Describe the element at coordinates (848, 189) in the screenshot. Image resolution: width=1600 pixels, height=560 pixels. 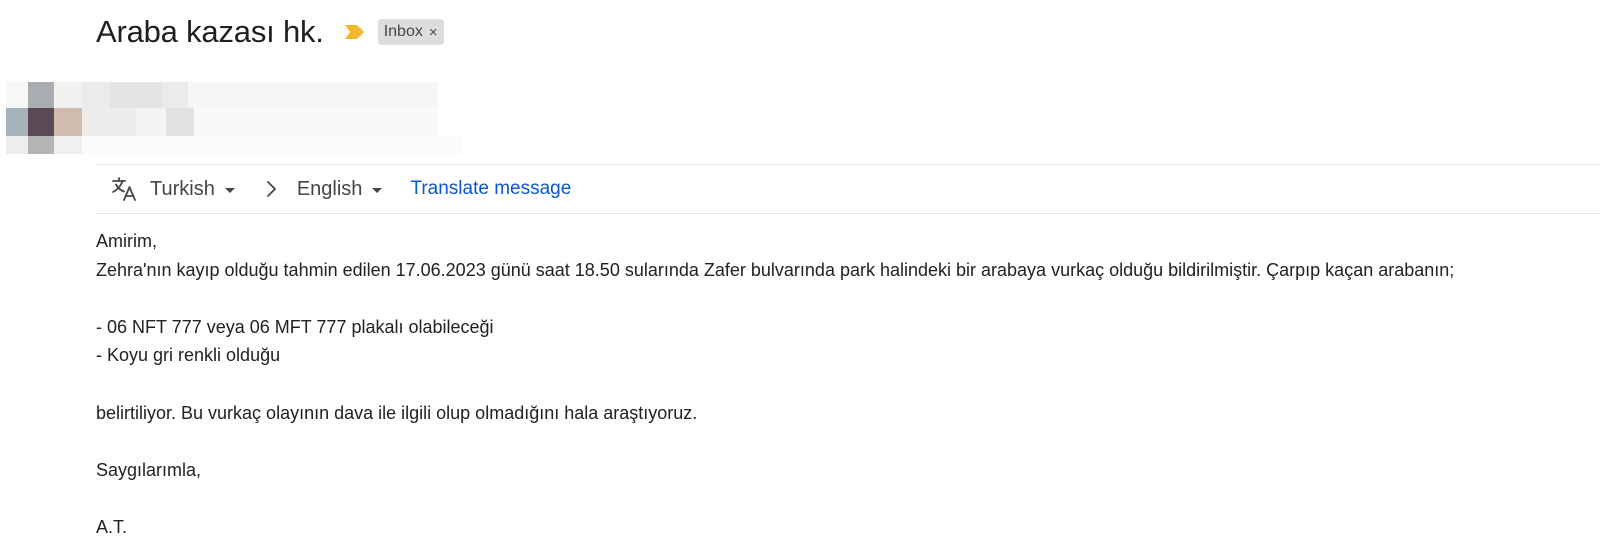
I see `translate-bar: Turkish English Translate message` at that location.